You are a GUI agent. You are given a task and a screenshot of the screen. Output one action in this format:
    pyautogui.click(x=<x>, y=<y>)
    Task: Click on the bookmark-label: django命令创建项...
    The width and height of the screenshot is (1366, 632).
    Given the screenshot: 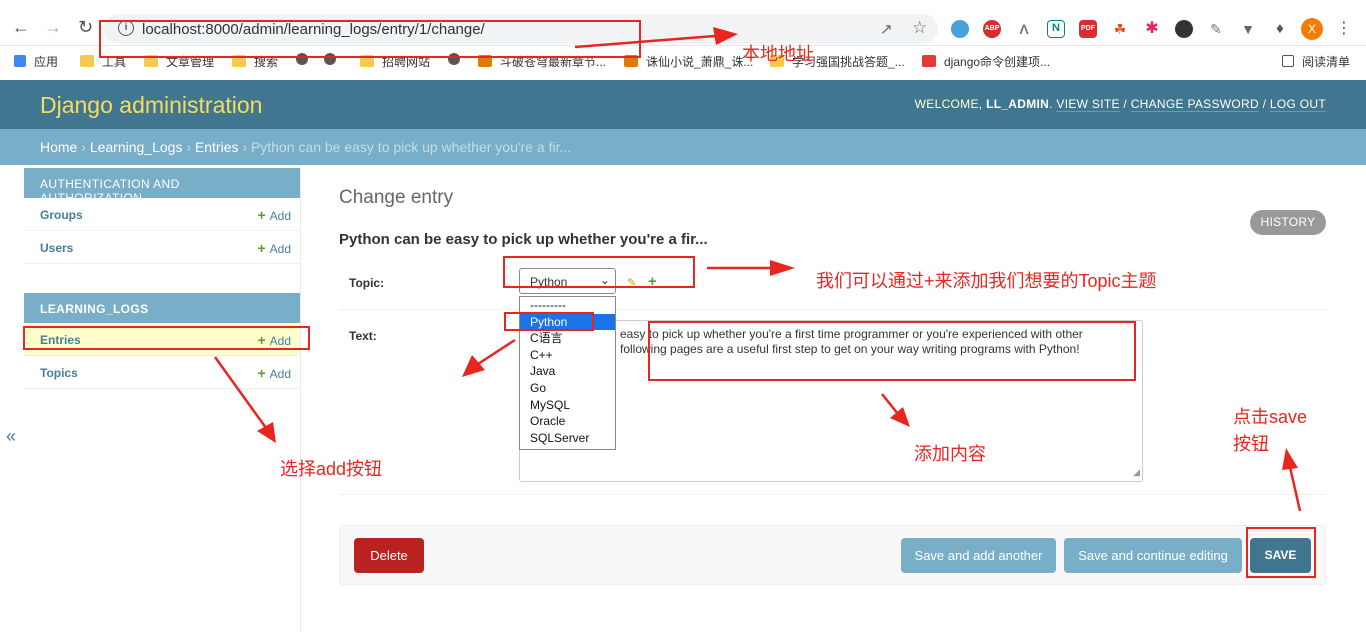 What is the action you would take?
    pyautogui.click(x=997, y=62)
    